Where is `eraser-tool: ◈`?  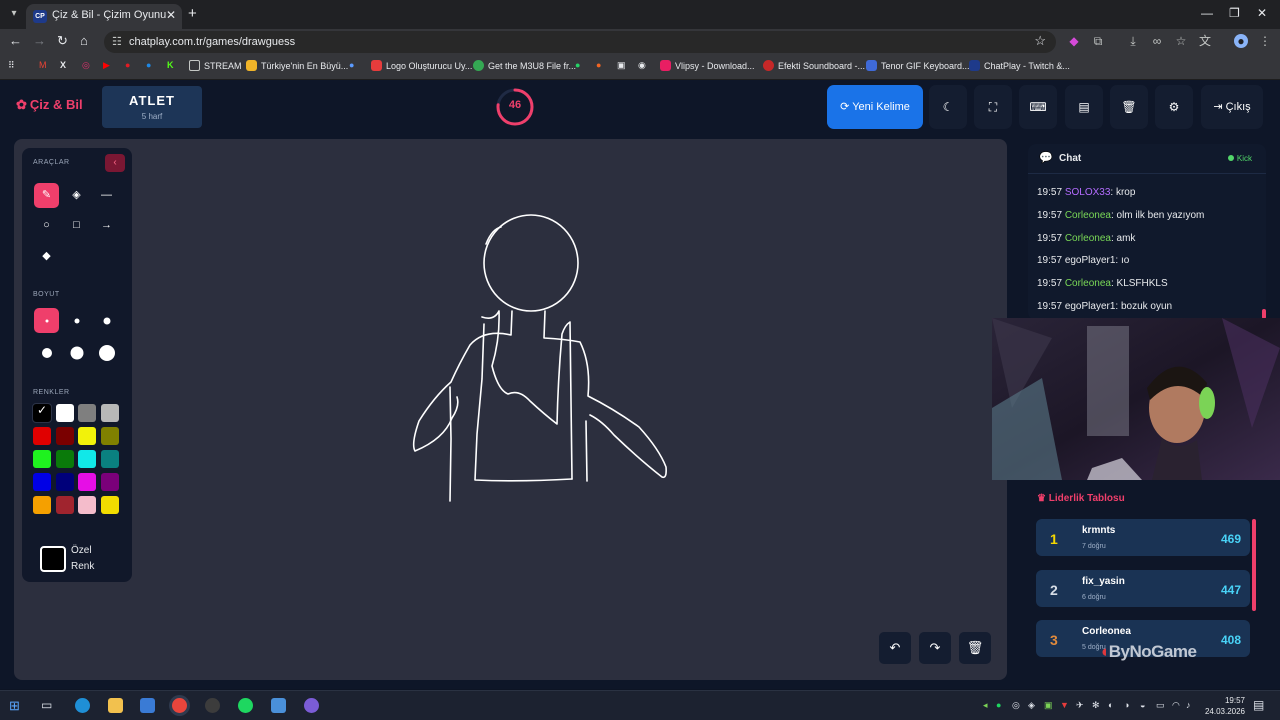 eraser-tool: ◈ is located at coordinates (76, 195).